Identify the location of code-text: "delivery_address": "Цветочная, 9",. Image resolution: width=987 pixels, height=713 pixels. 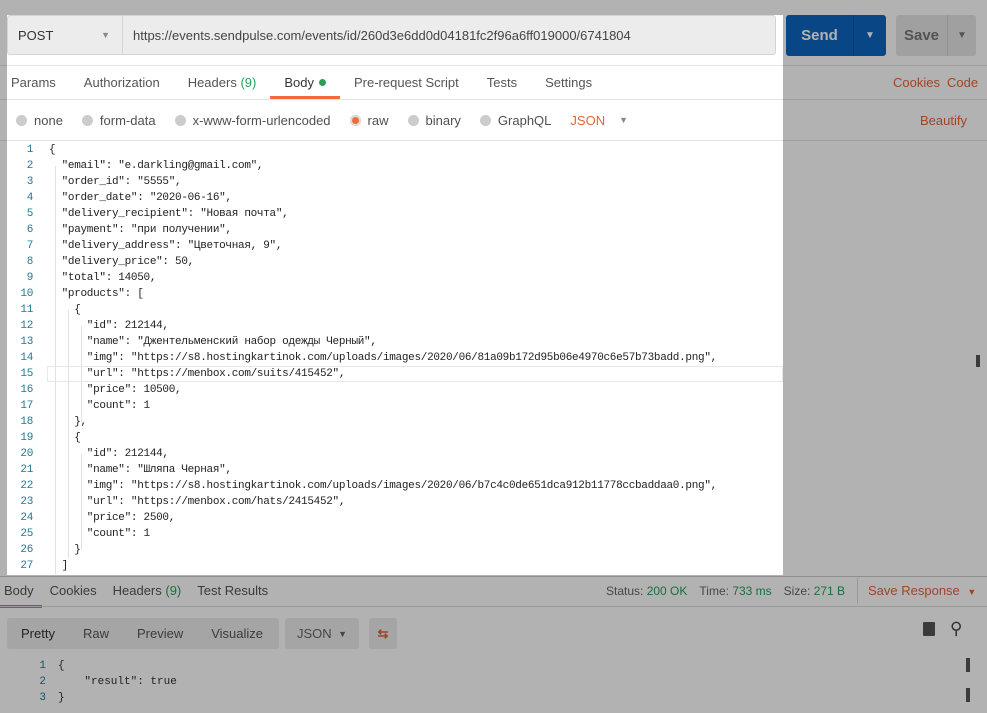
(166, 246).